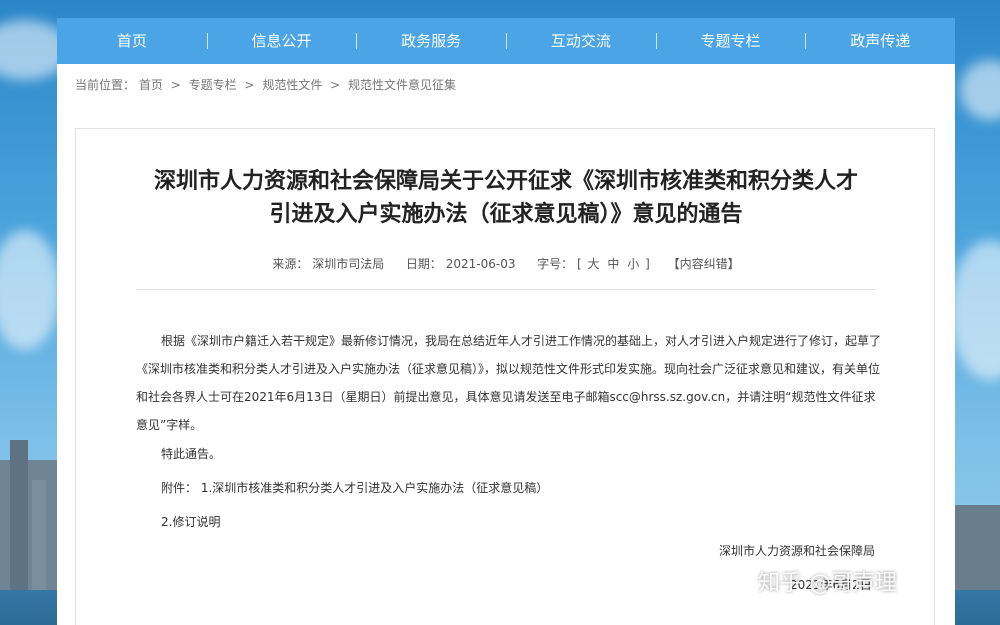 The height and width of the screenshot is (625, 1000). I want to click on article-title-line-1: 深圳市人力资源和社会保障局关于公开征求《深圳市核准类和积分类人才, so click(505, 181).